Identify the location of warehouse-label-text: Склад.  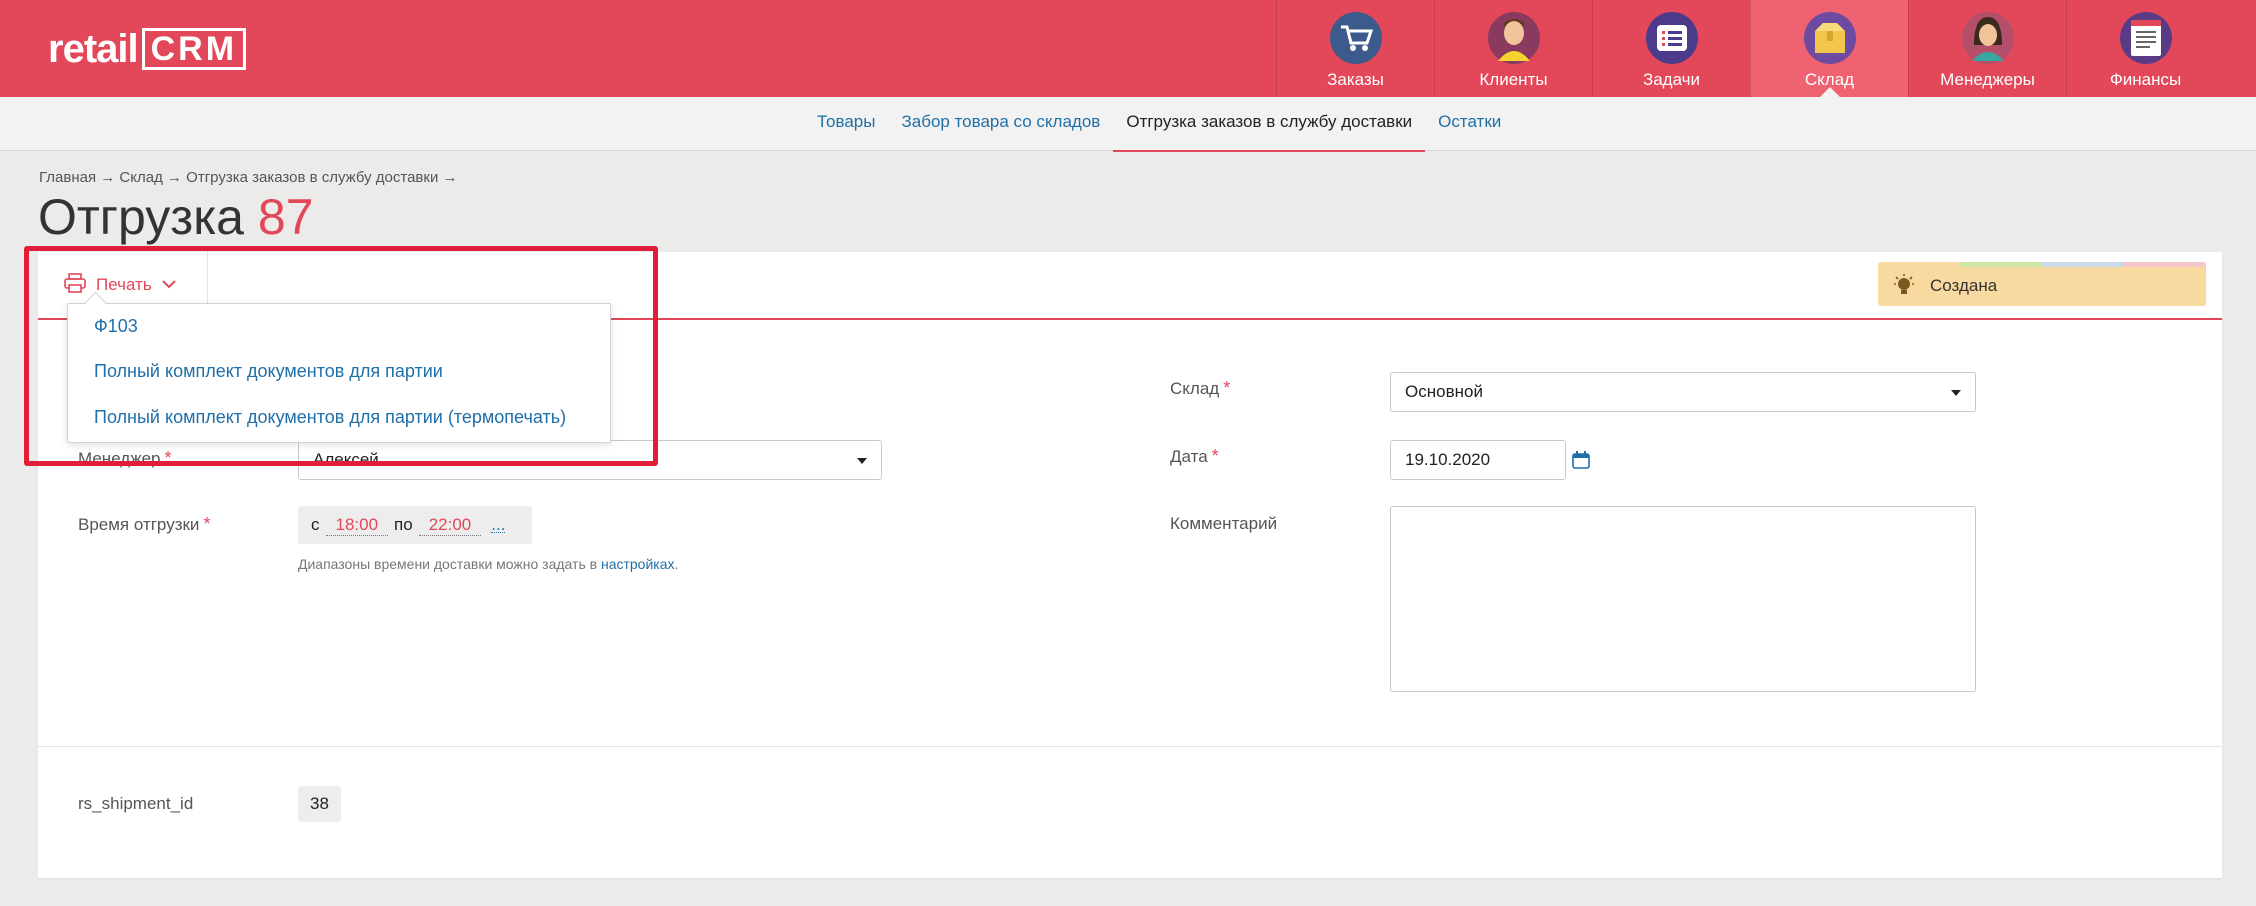
(1195, 388).